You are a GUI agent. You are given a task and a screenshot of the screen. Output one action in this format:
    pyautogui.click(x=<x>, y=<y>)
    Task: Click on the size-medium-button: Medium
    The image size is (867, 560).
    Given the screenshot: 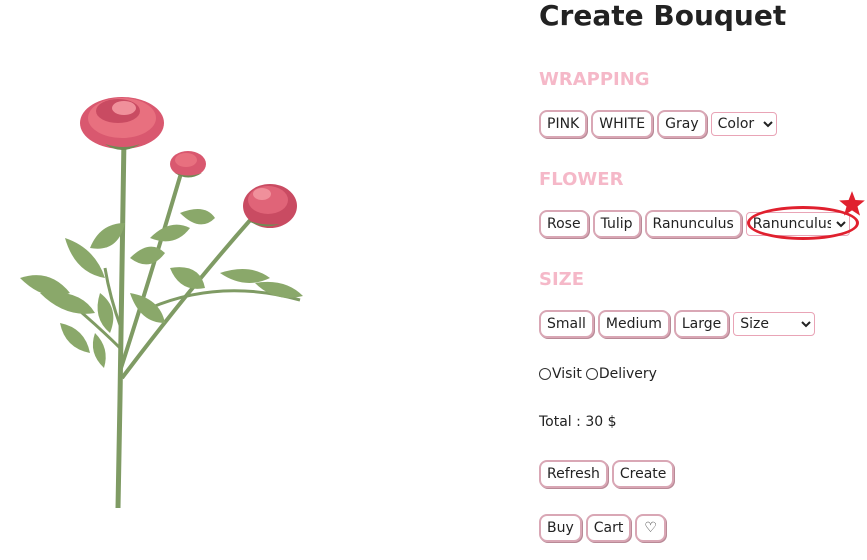 What is the action you would take?
    pyautogui.click(x=633, y=324)
    